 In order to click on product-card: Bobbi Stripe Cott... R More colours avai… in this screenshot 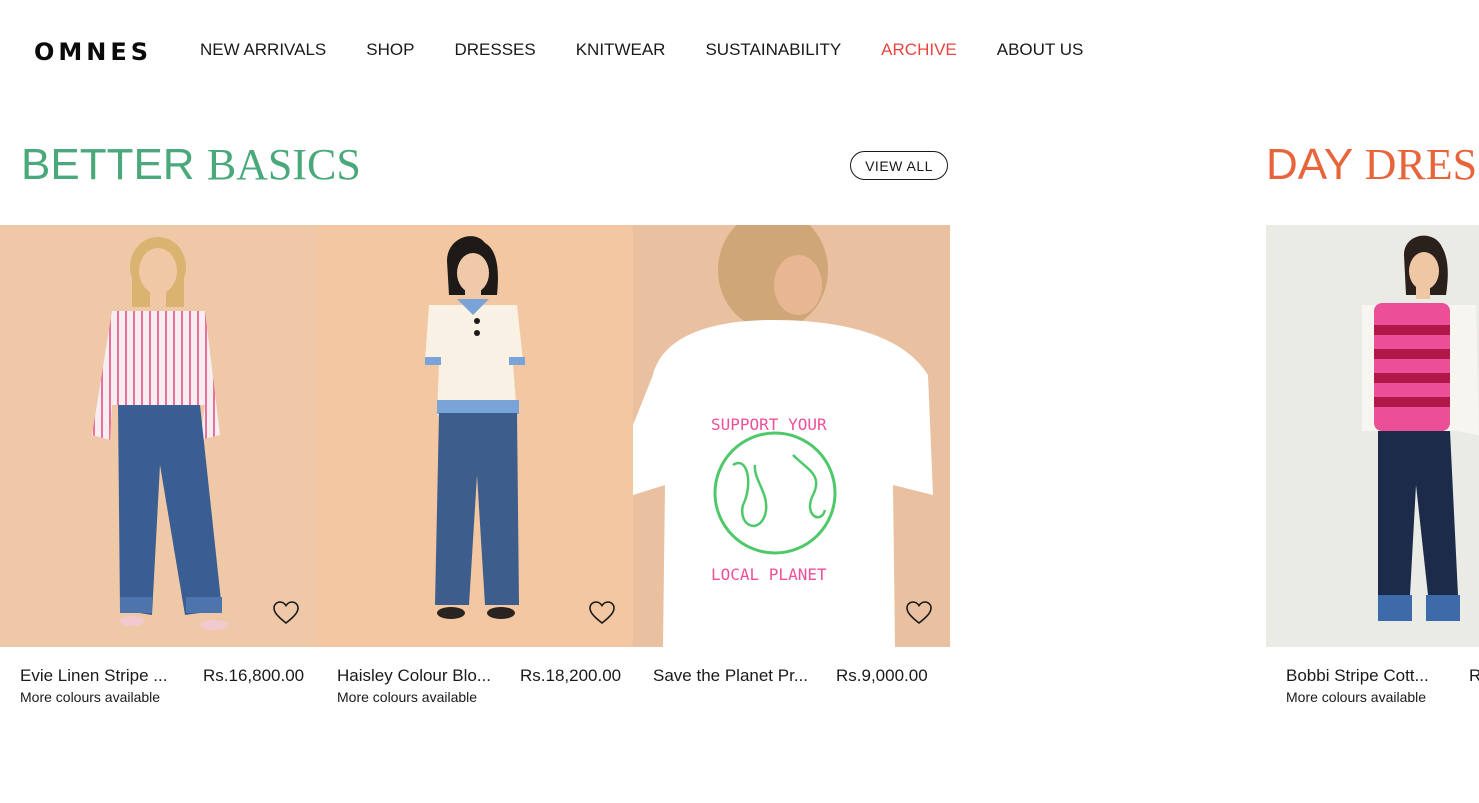, I will do `click(1372, 475)`.